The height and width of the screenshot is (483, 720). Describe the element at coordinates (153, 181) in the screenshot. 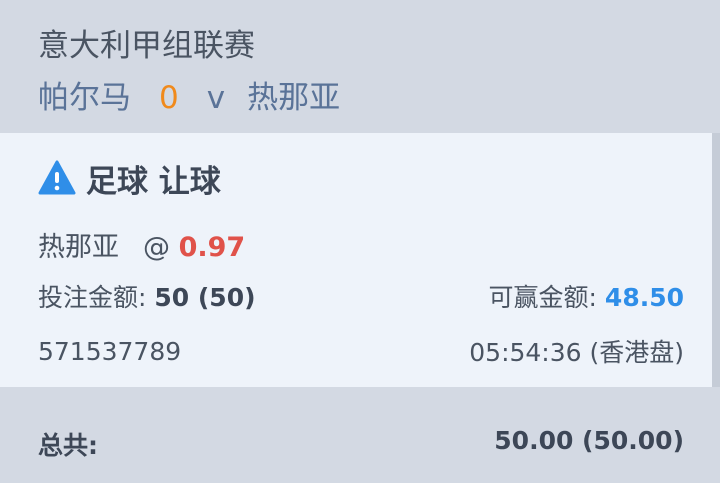

I see `bet-type-label: 足球 让球` at that location.